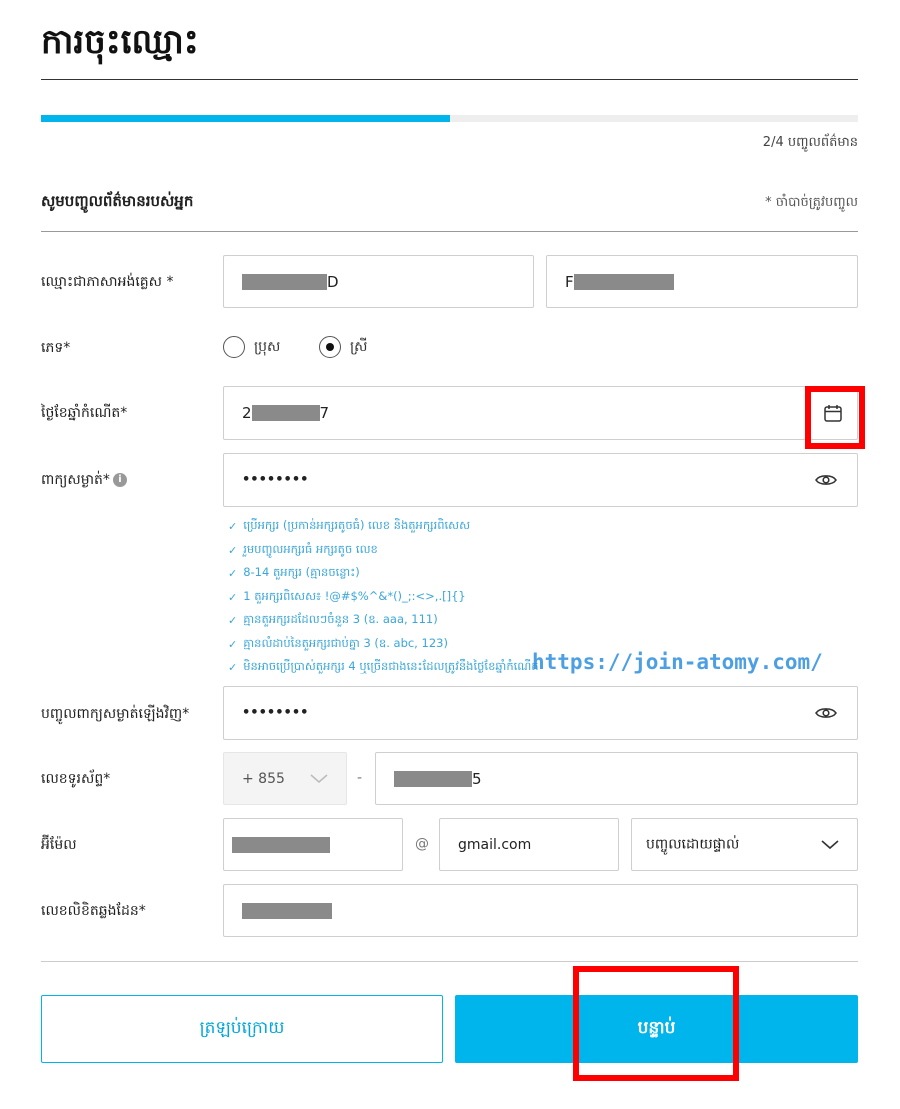 The width and height of the screenshot is (900, 1109). I want to click on page-title: ការចុះឈ្មោះ, so click(120, 42).